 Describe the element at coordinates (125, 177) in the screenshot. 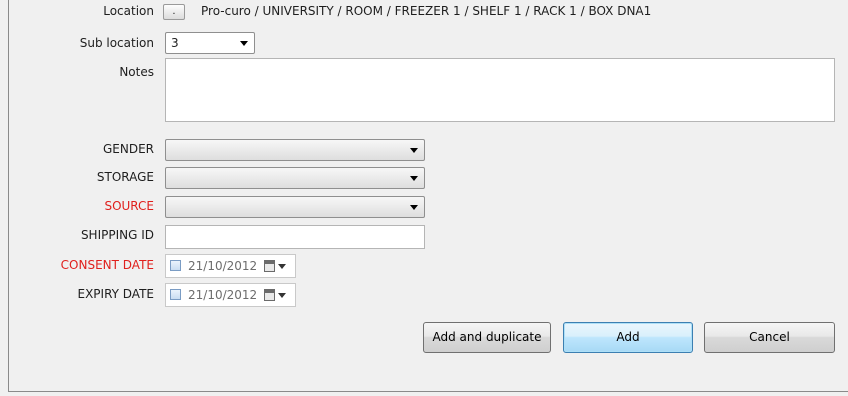

I see `storage-label: STORAGE` at that location.